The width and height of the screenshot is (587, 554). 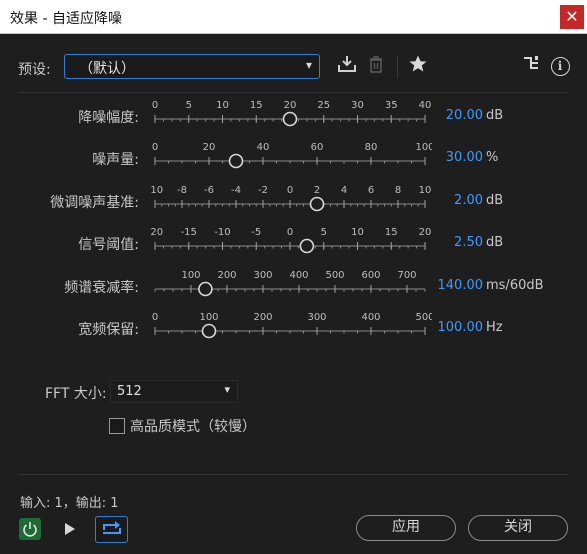 I want to click on param-value: 2.50, so click(x=468, y=242).